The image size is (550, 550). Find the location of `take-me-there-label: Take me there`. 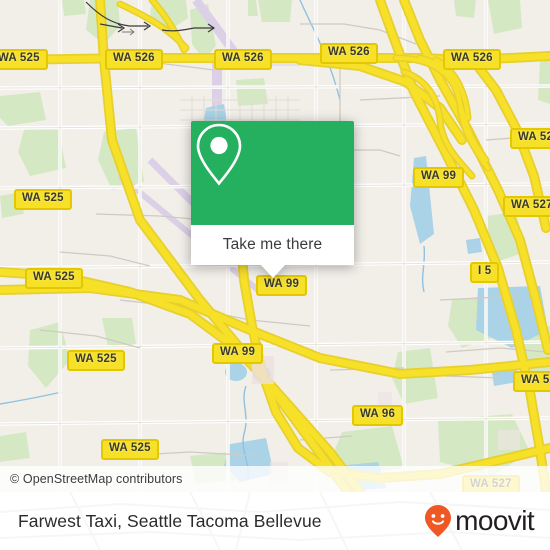

take-me-there-label: Take me there is located at coordinates (272, 244).